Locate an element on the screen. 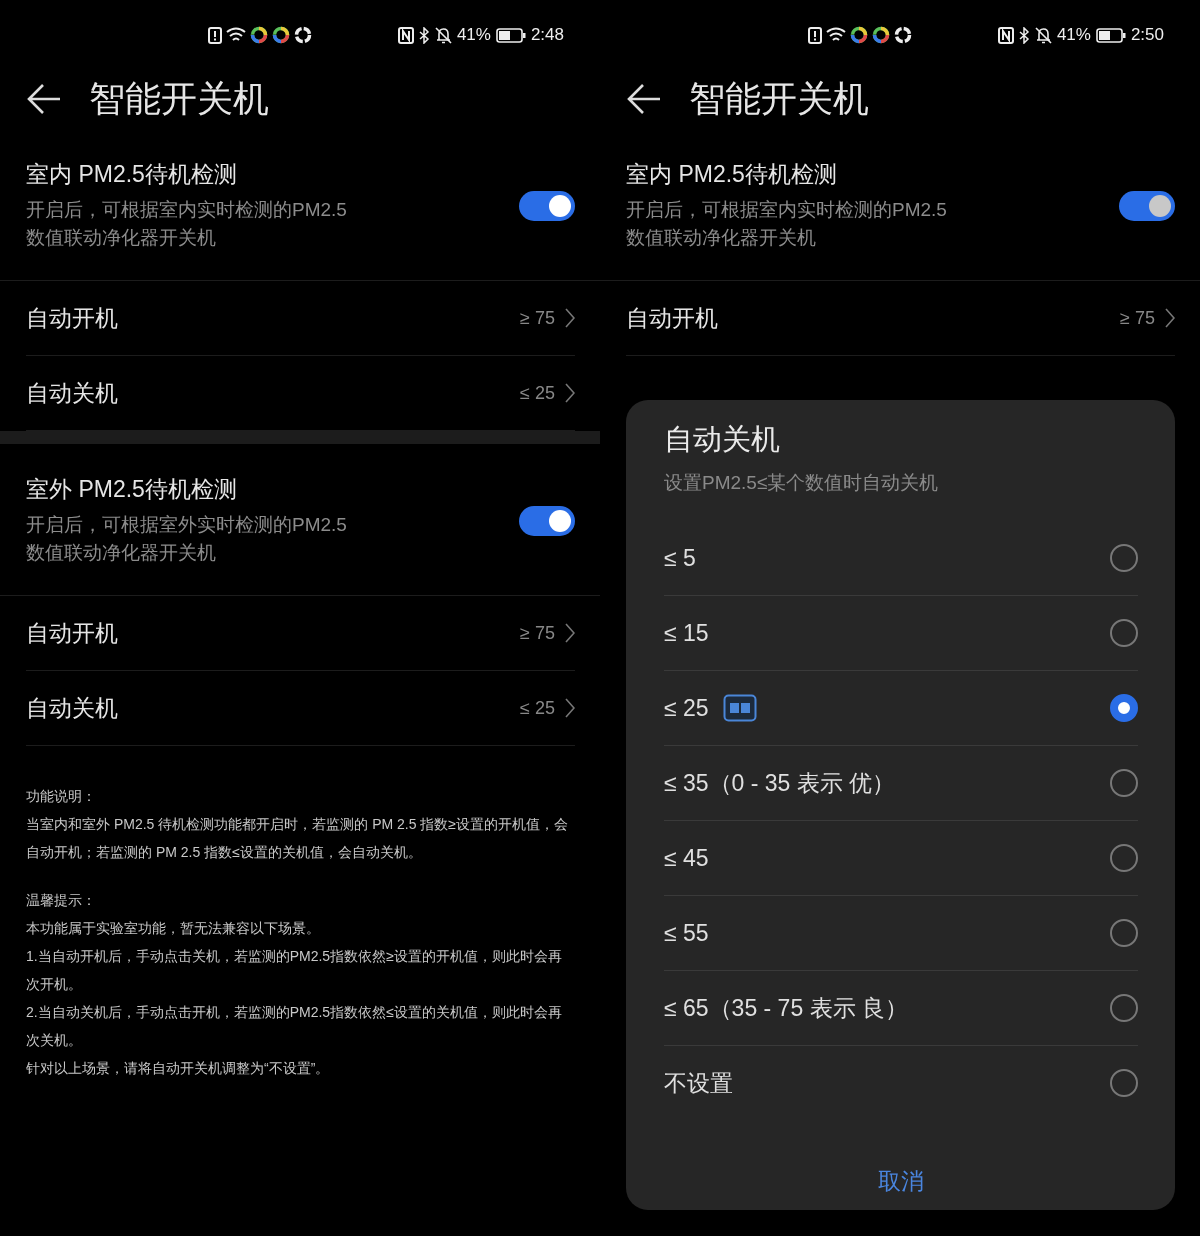  option-row: ≤ 35（0 - 35 表示 优） is located at coordinates (901, 783).